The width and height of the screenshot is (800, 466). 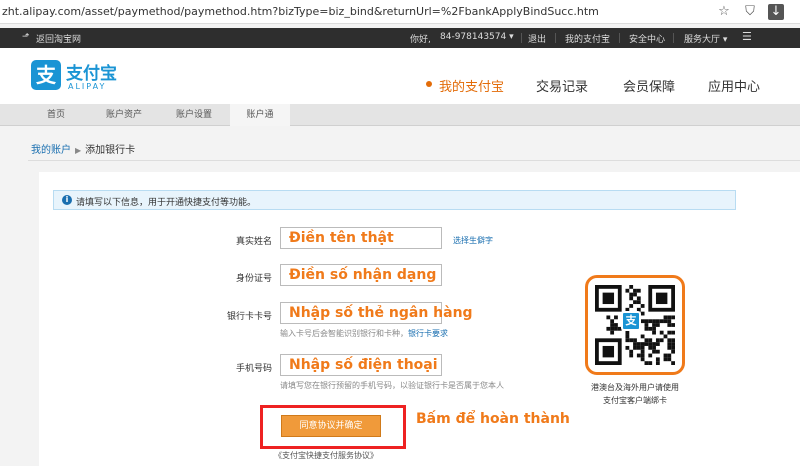 What do you see at coordinates (110, 150) in the screenshot?
I see `breadcrumb-current: 添加银行卡` at bounding box center [110, 150].